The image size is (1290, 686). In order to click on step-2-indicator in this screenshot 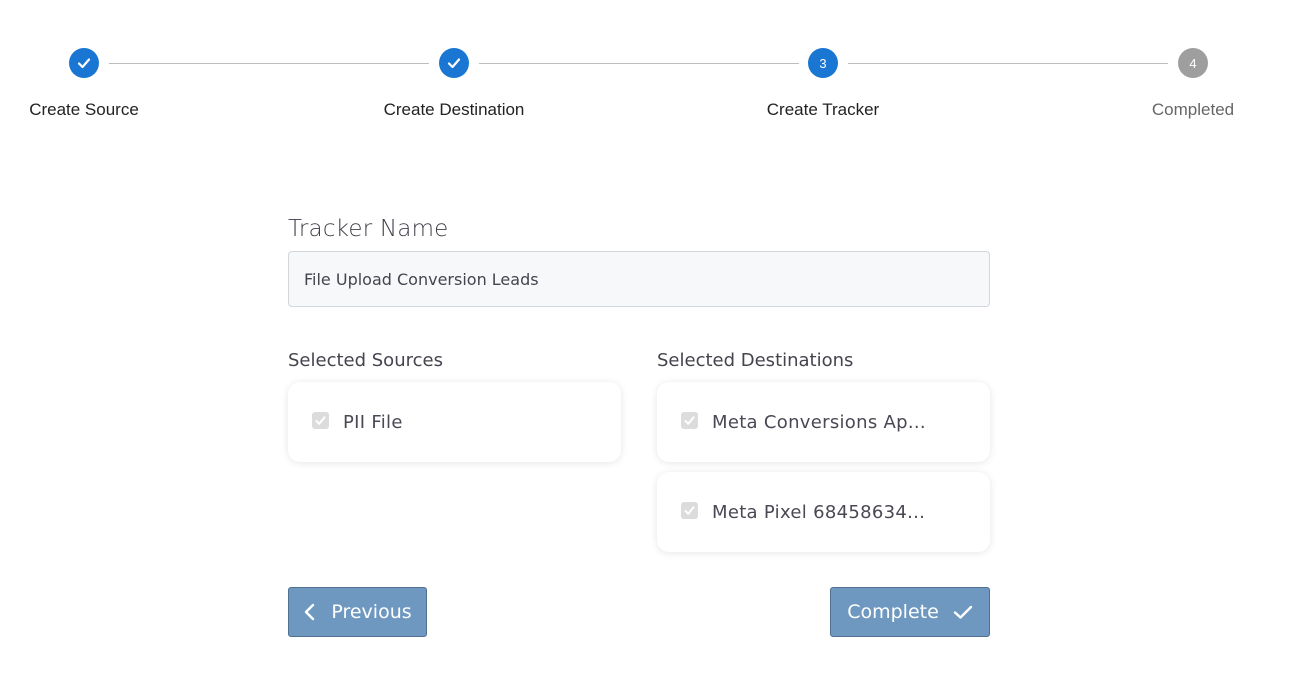, I will do `click(454, 63)`.